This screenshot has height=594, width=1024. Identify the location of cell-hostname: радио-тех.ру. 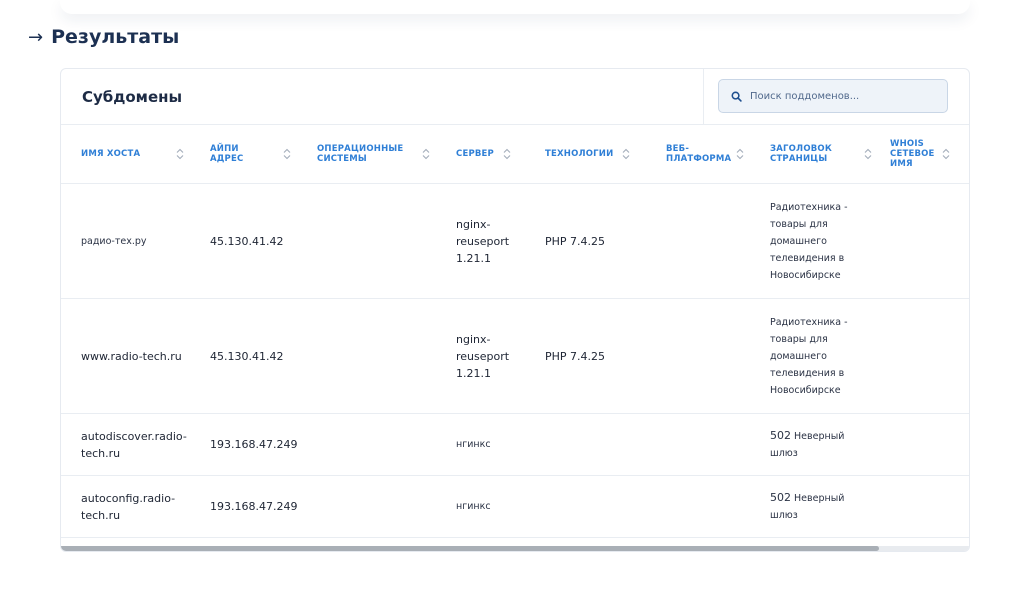
(125, 241).